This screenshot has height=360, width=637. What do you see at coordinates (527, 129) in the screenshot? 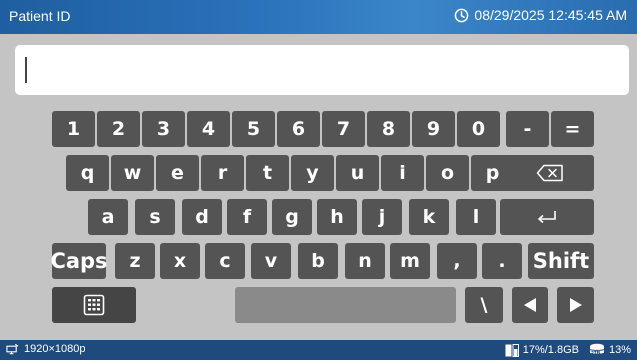
I see `key-minus: -` at bounding box center [527, 129].